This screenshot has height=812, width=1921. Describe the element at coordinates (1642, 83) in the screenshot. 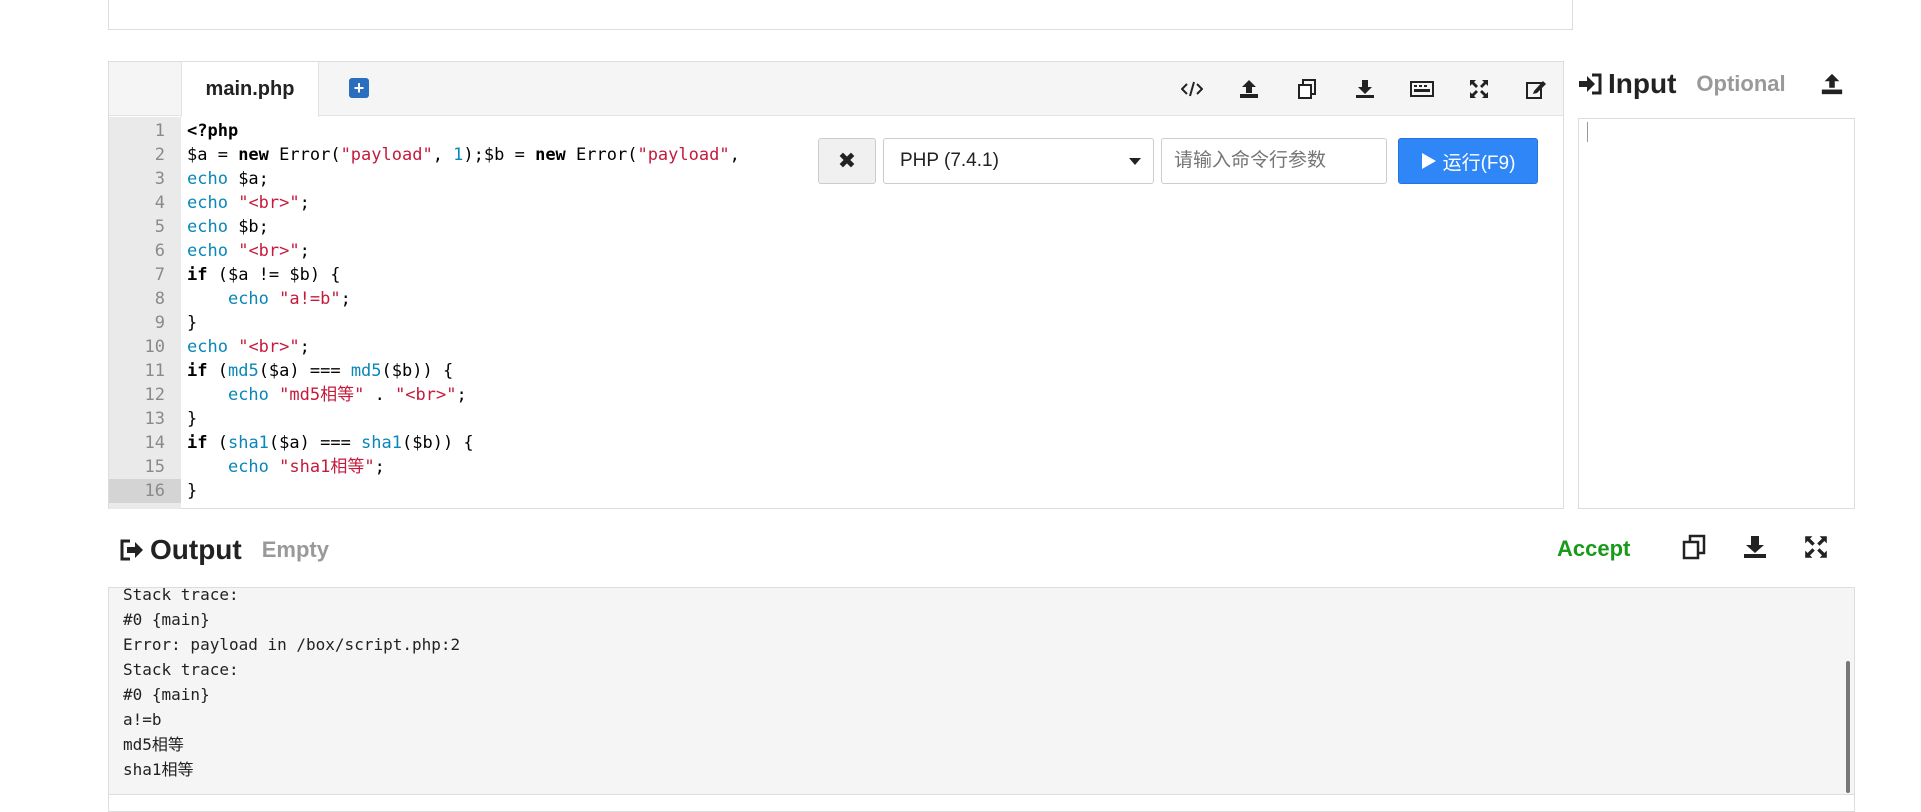

I see `input-title: Input` at that location.